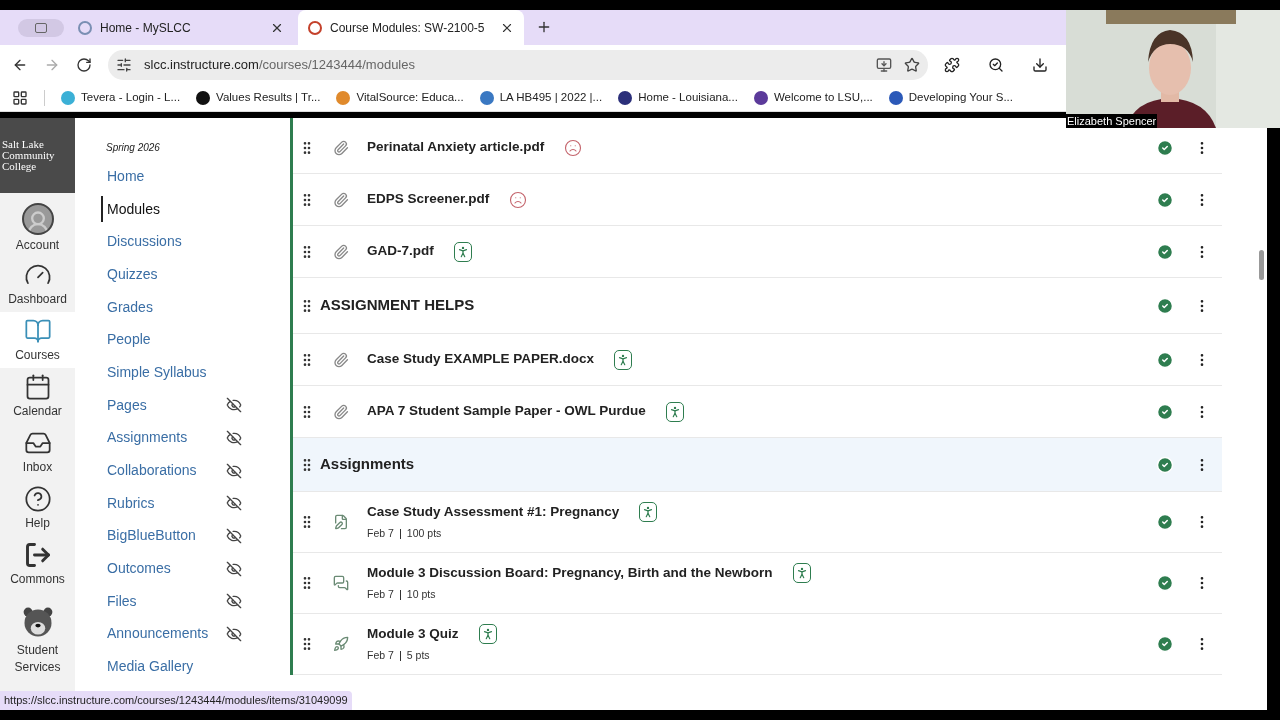  I want to click on course-nav-link: Grades, so click(127, 307).